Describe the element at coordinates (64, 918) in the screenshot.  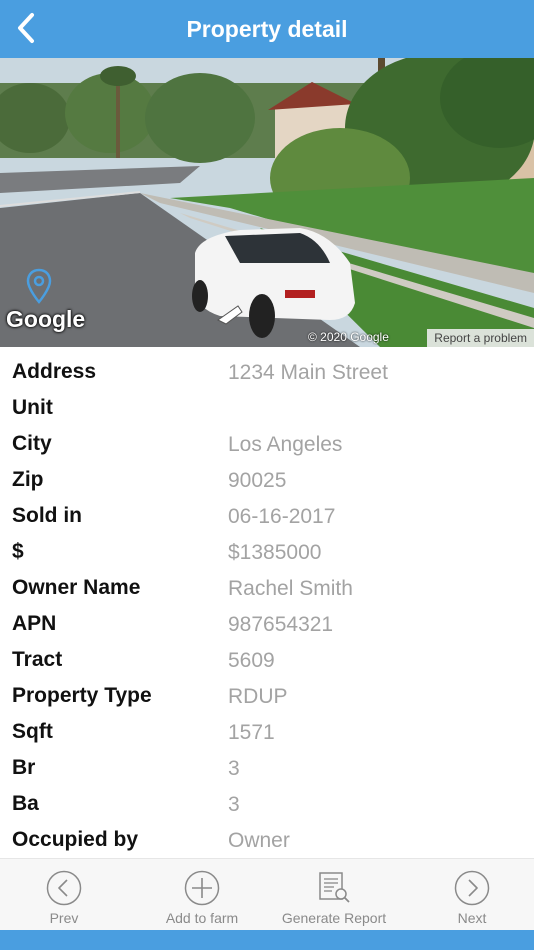
I see `prev-label: Prev` at that location.